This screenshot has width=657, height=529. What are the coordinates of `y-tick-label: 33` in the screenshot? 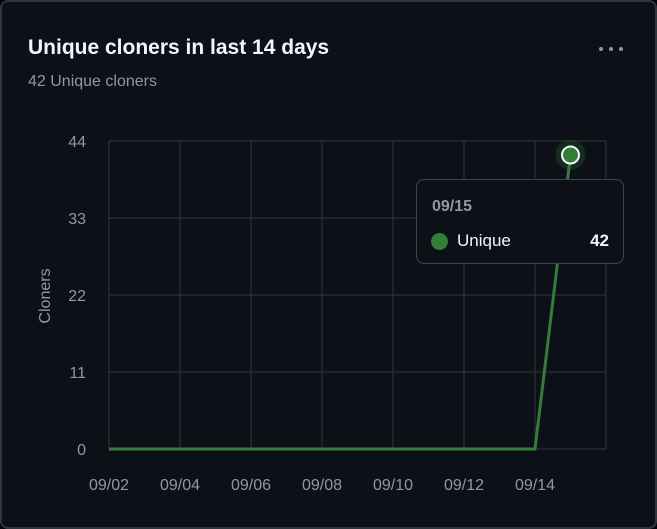 It's located at (77, 219).